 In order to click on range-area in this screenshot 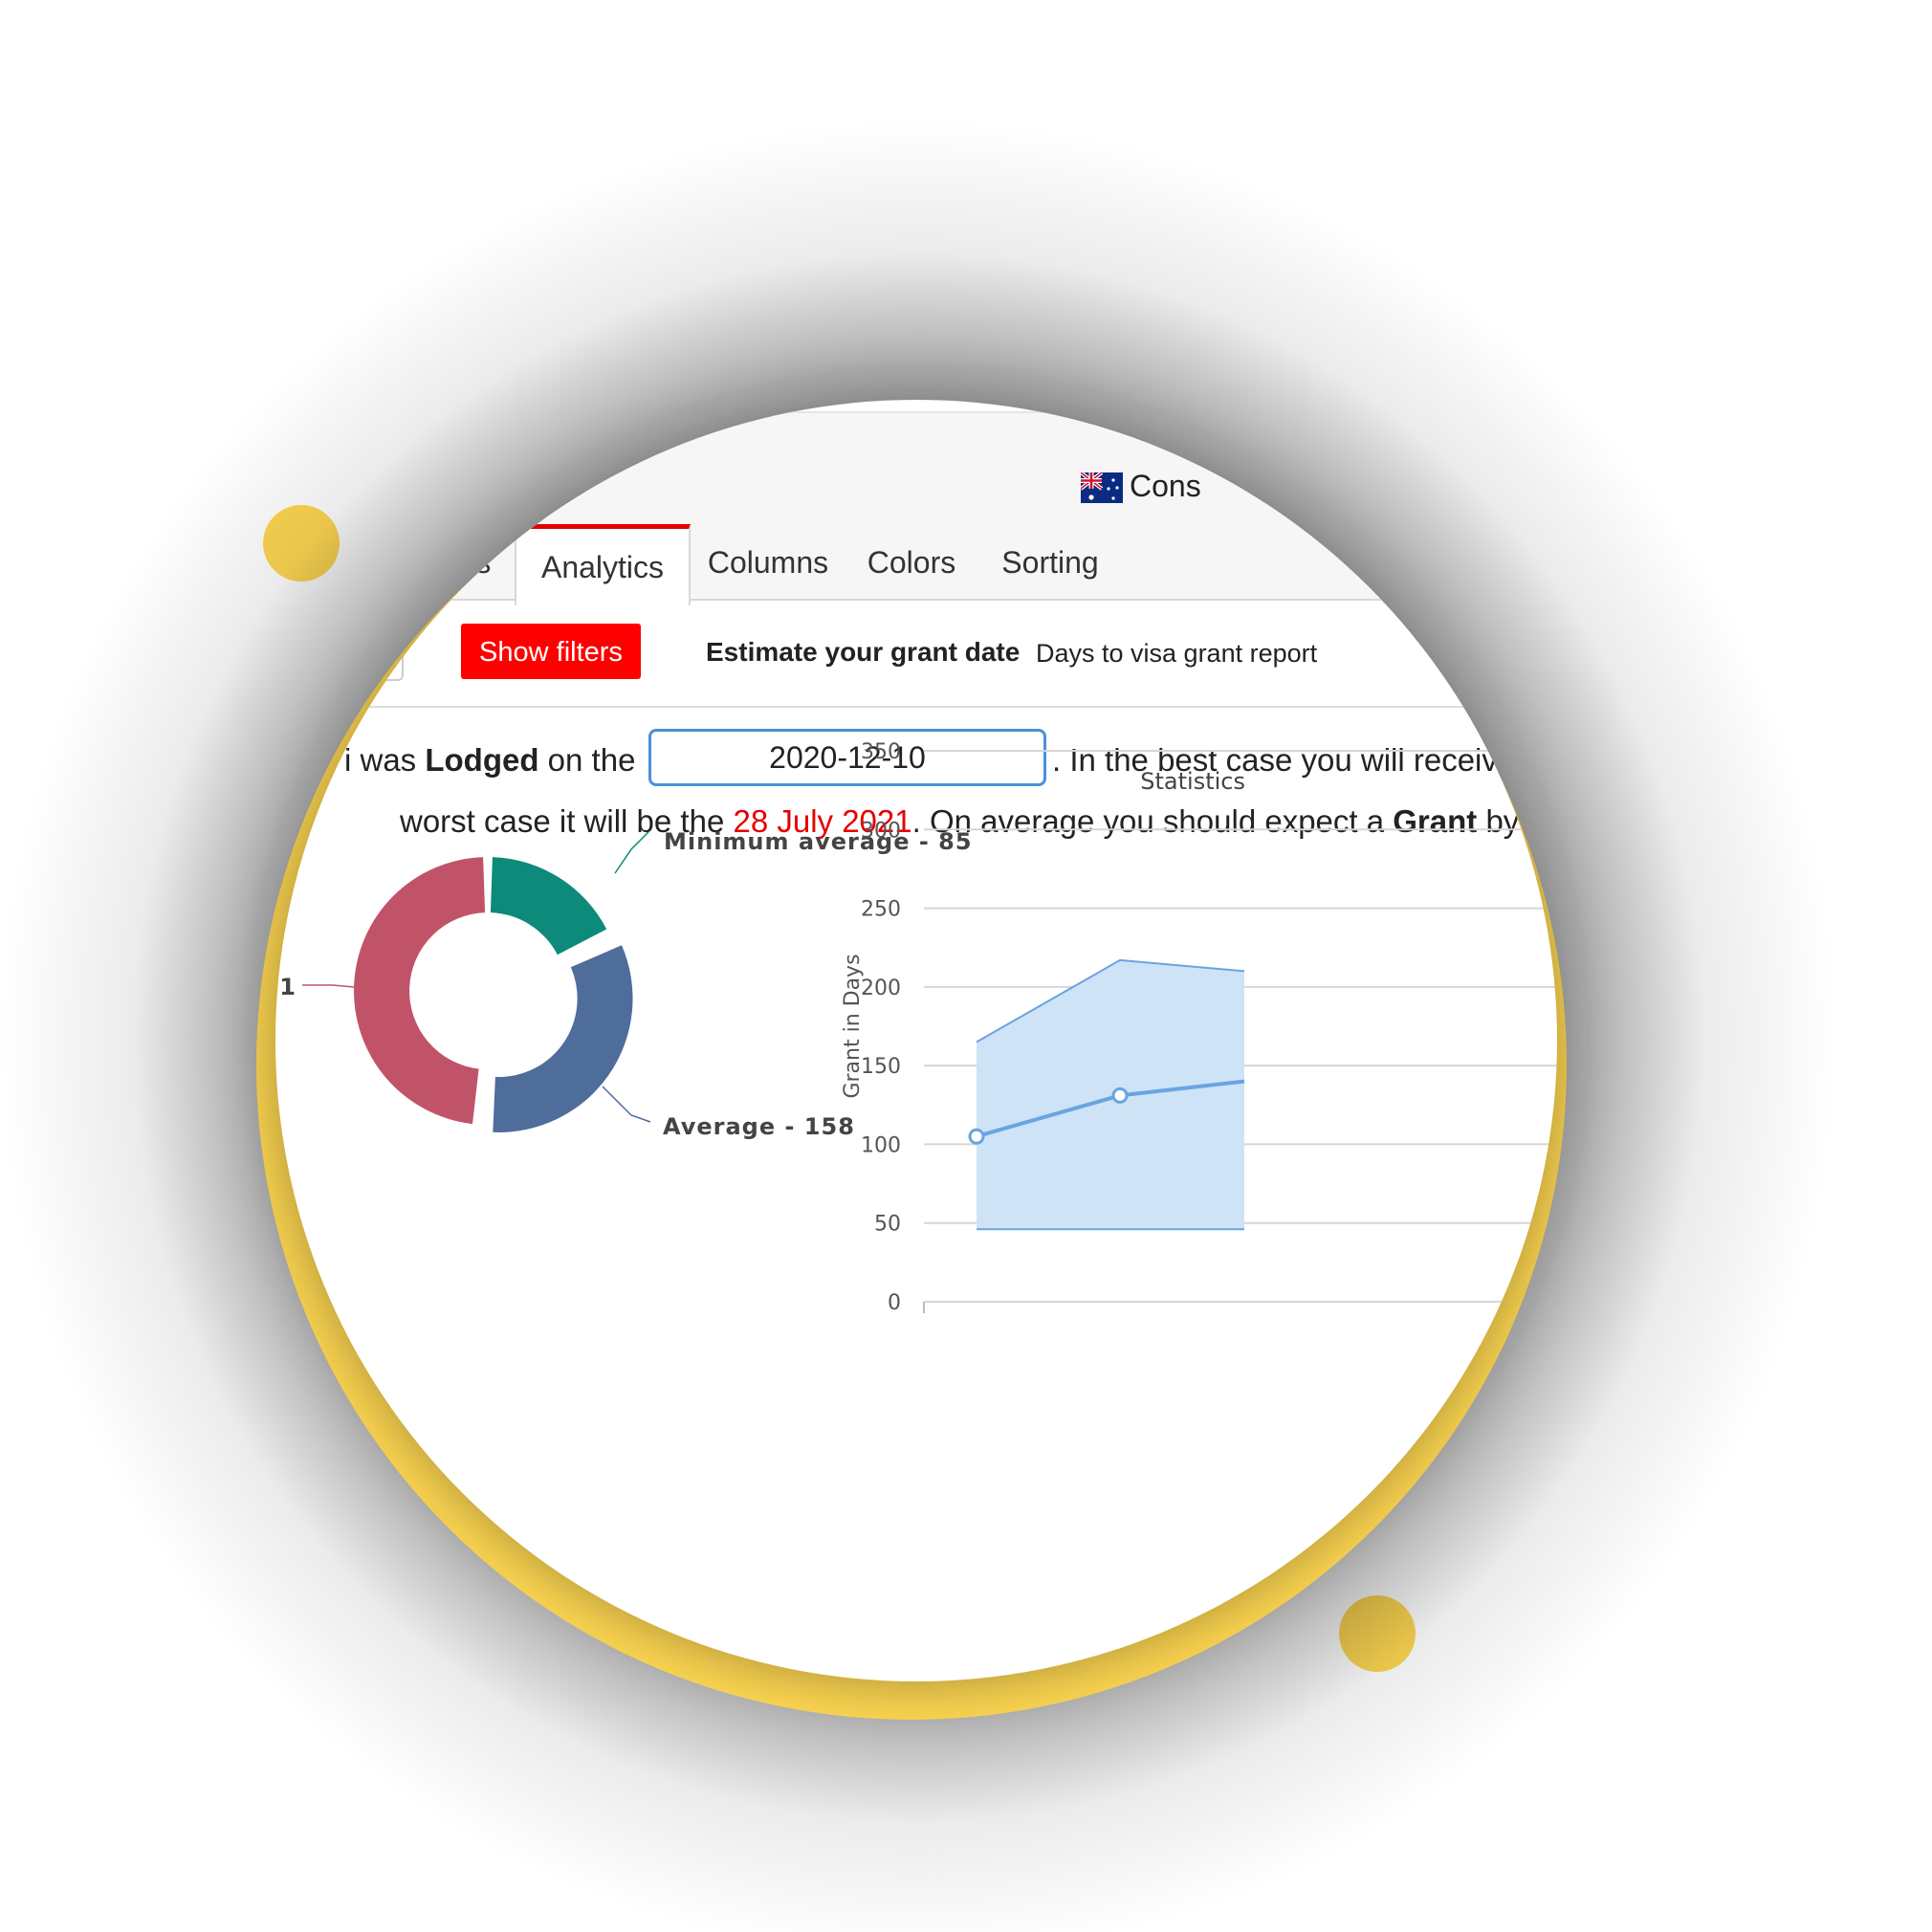, I will do `click(1110, 1094)`.